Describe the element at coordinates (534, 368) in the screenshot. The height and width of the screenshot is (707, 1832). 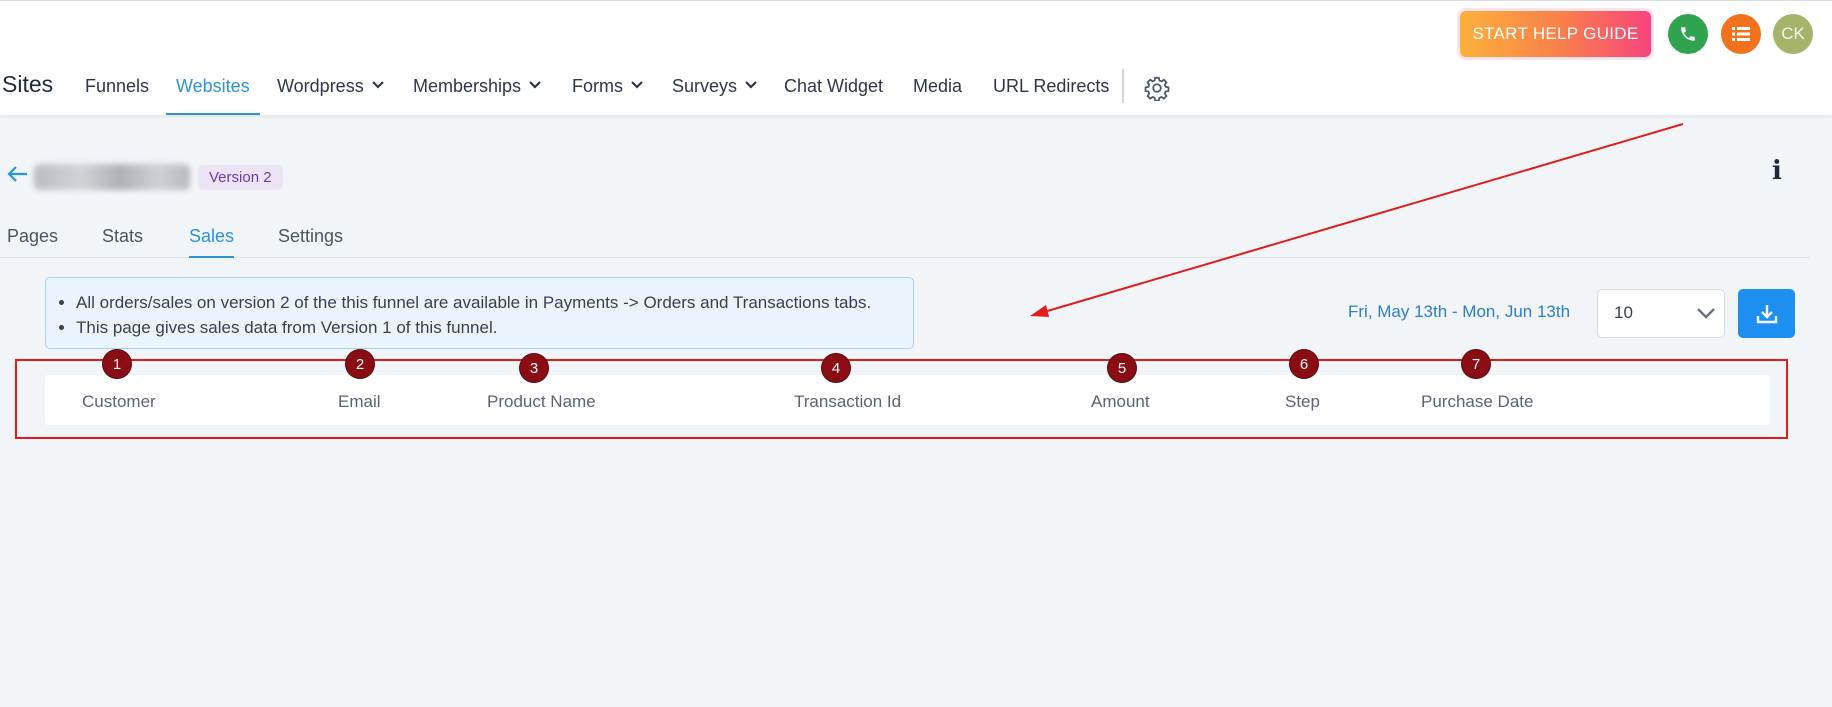
I see `annotation-marker: 3` at that location.